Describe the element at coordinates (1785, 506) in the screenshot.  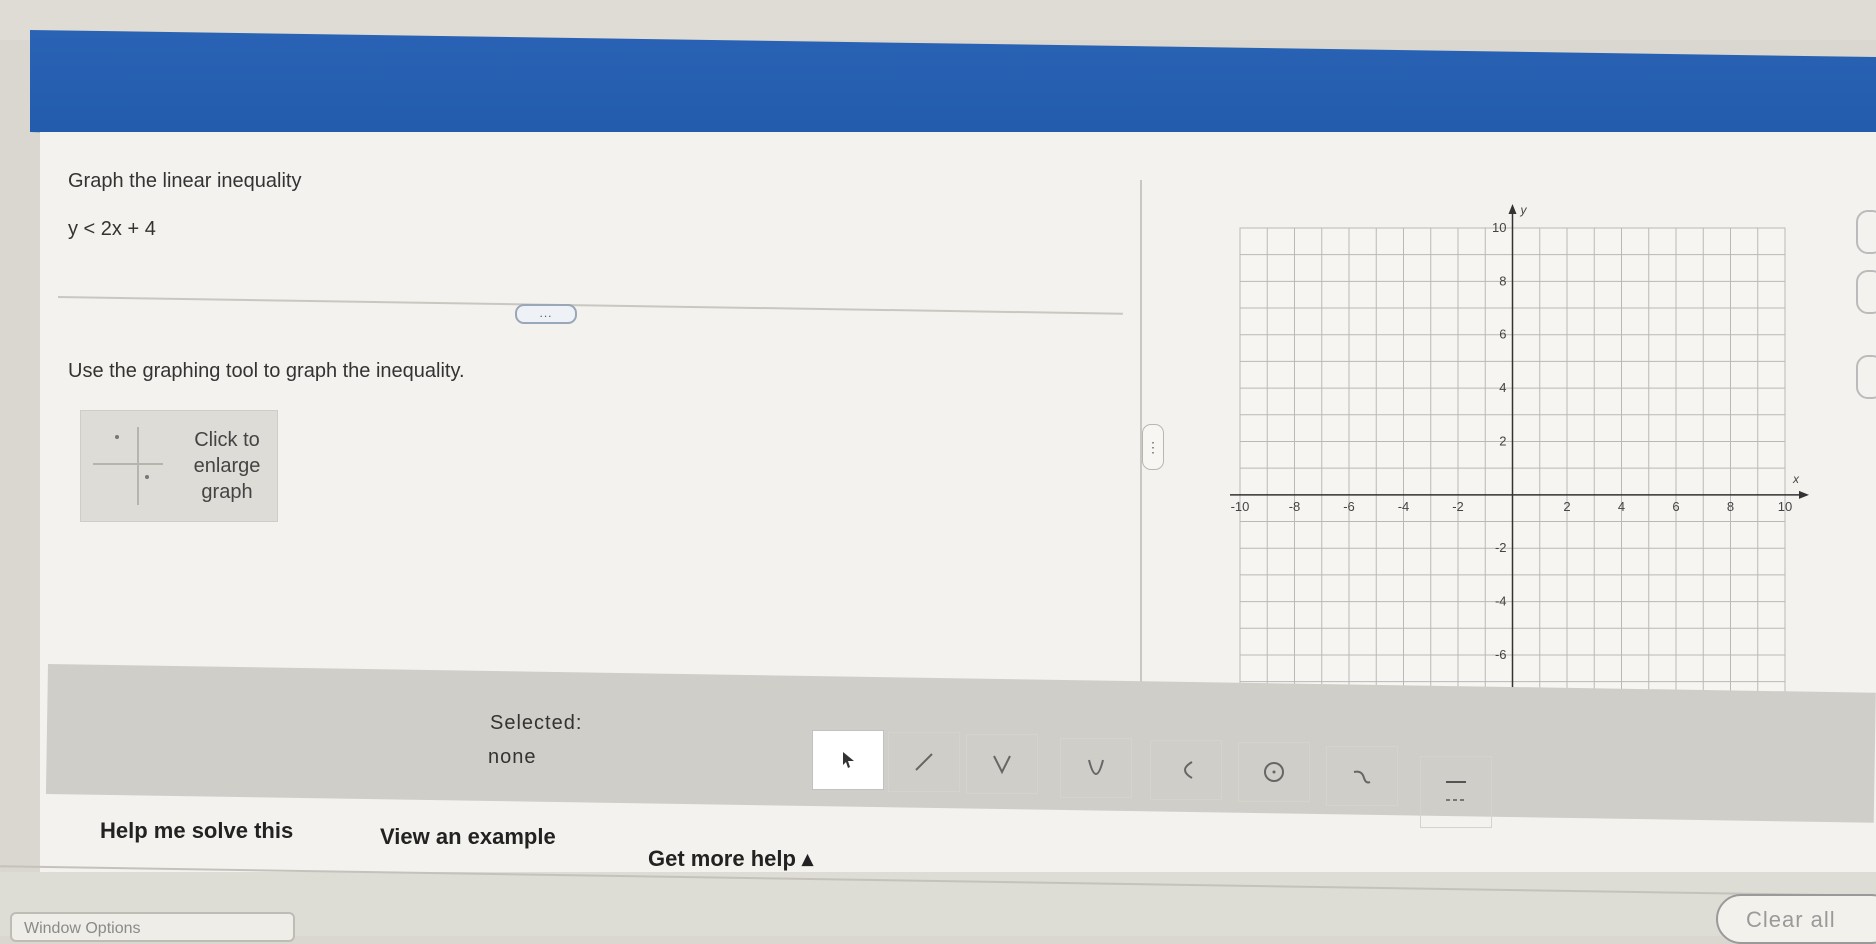
I see `x-tick-label: 10` at that location.